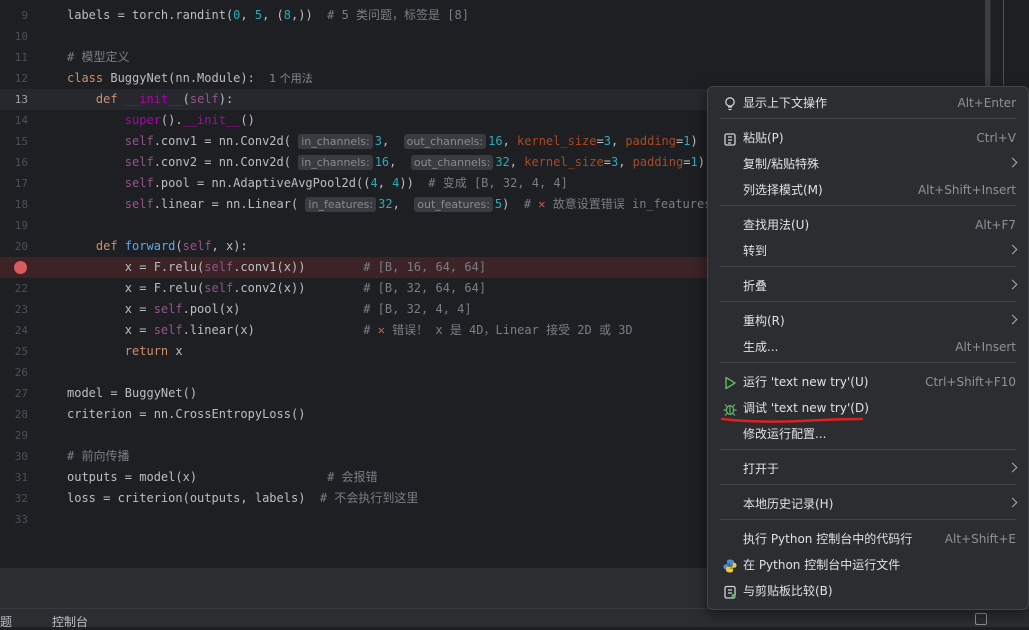 This screenshot has height=630, width=1029. I want to click on menu-item-label: 执行 Python 控制台中的代码行, so click(828, 539).